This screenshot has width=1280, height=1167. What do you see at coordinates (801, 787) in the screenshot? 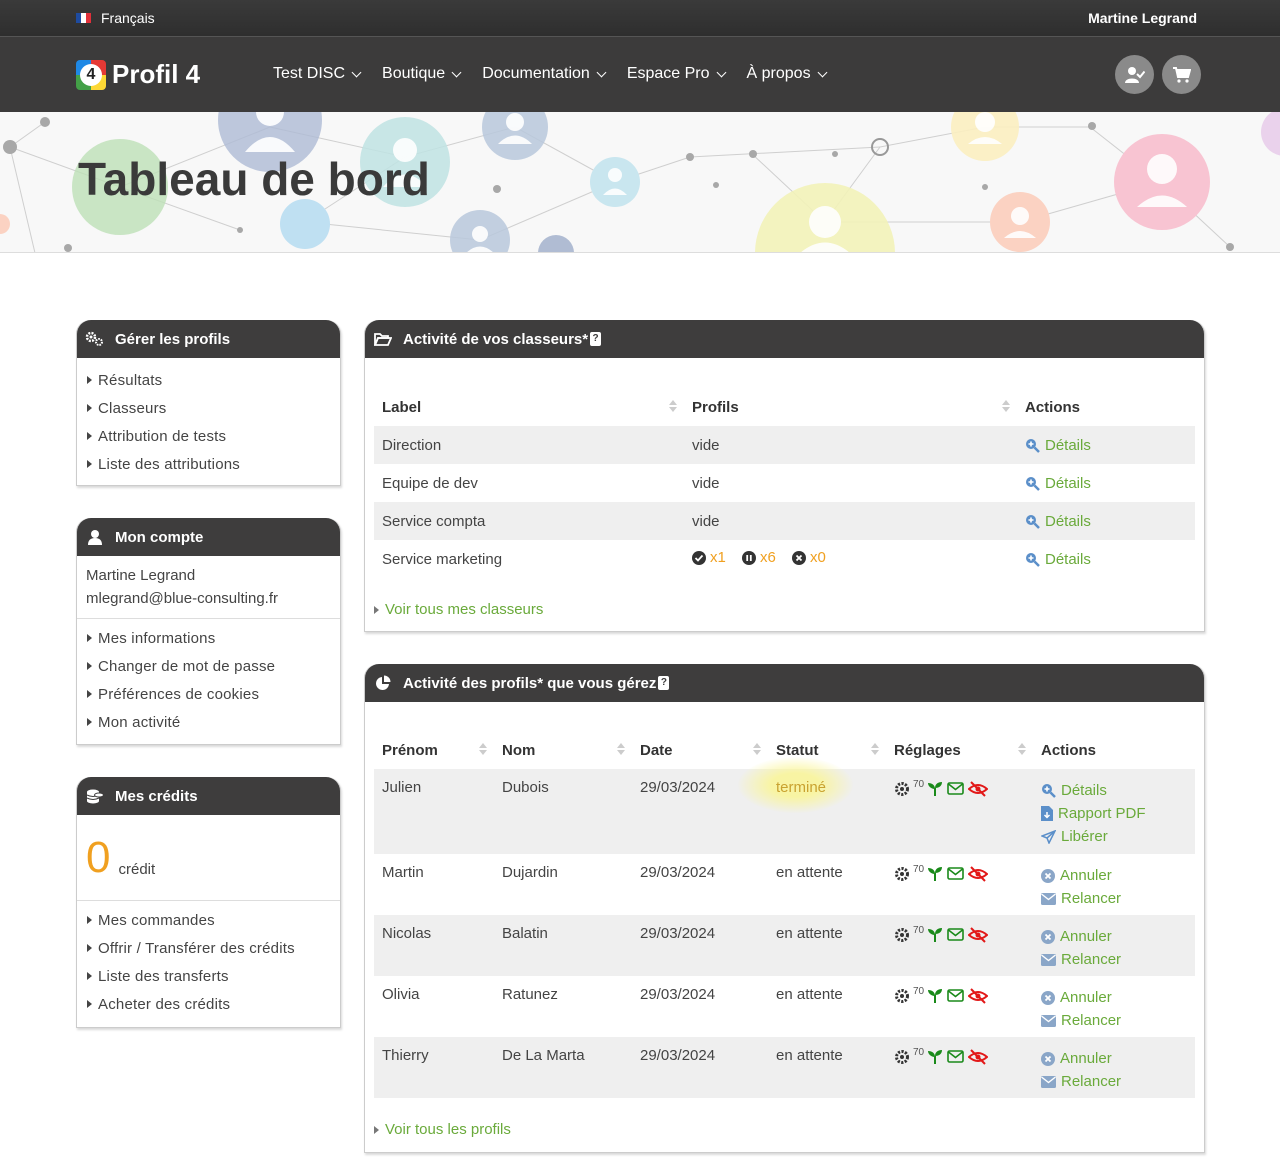
I see `profile-status: terminé` at bounding box center [801, 787].